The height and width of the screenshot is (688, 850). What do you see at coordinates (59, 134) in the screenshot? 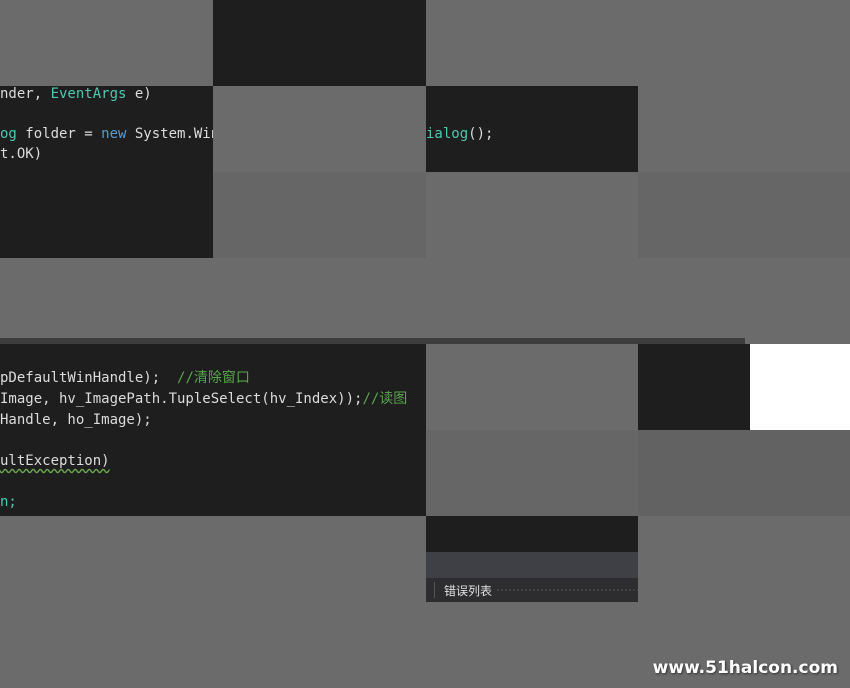
I see `code-text: folder =` at bounding box center [59, 134].